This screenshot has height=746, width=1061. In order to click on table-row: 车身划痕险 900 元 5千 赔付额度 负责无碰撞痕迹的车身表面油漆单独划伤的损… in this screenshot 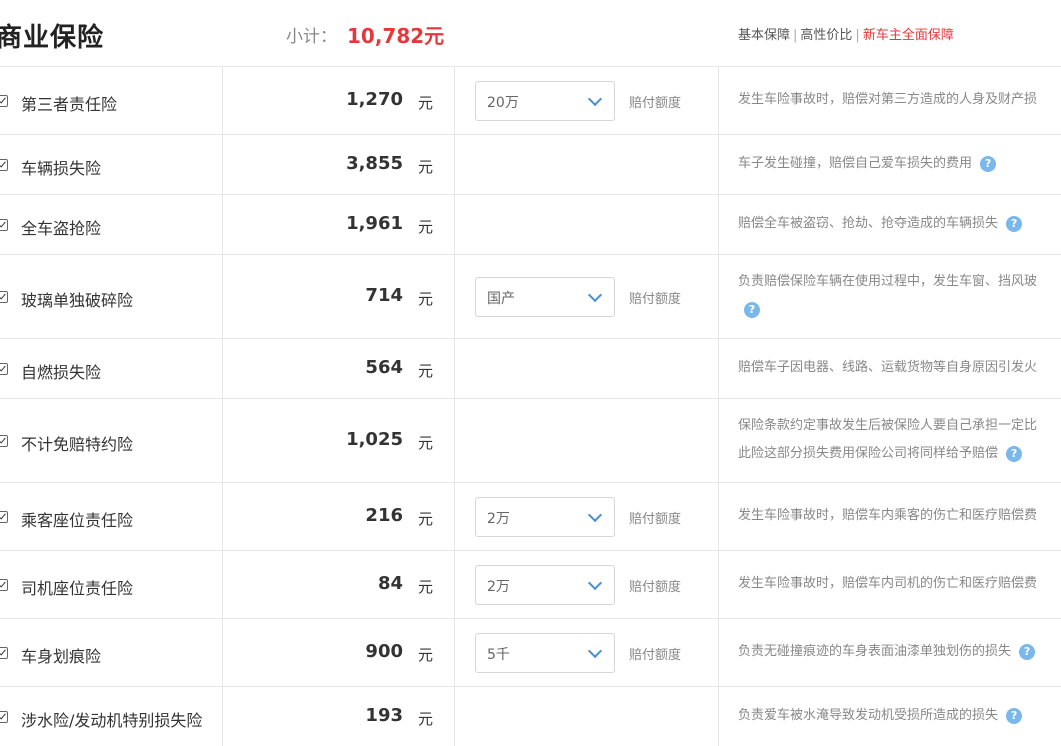, I will do `click(530, 653)`.